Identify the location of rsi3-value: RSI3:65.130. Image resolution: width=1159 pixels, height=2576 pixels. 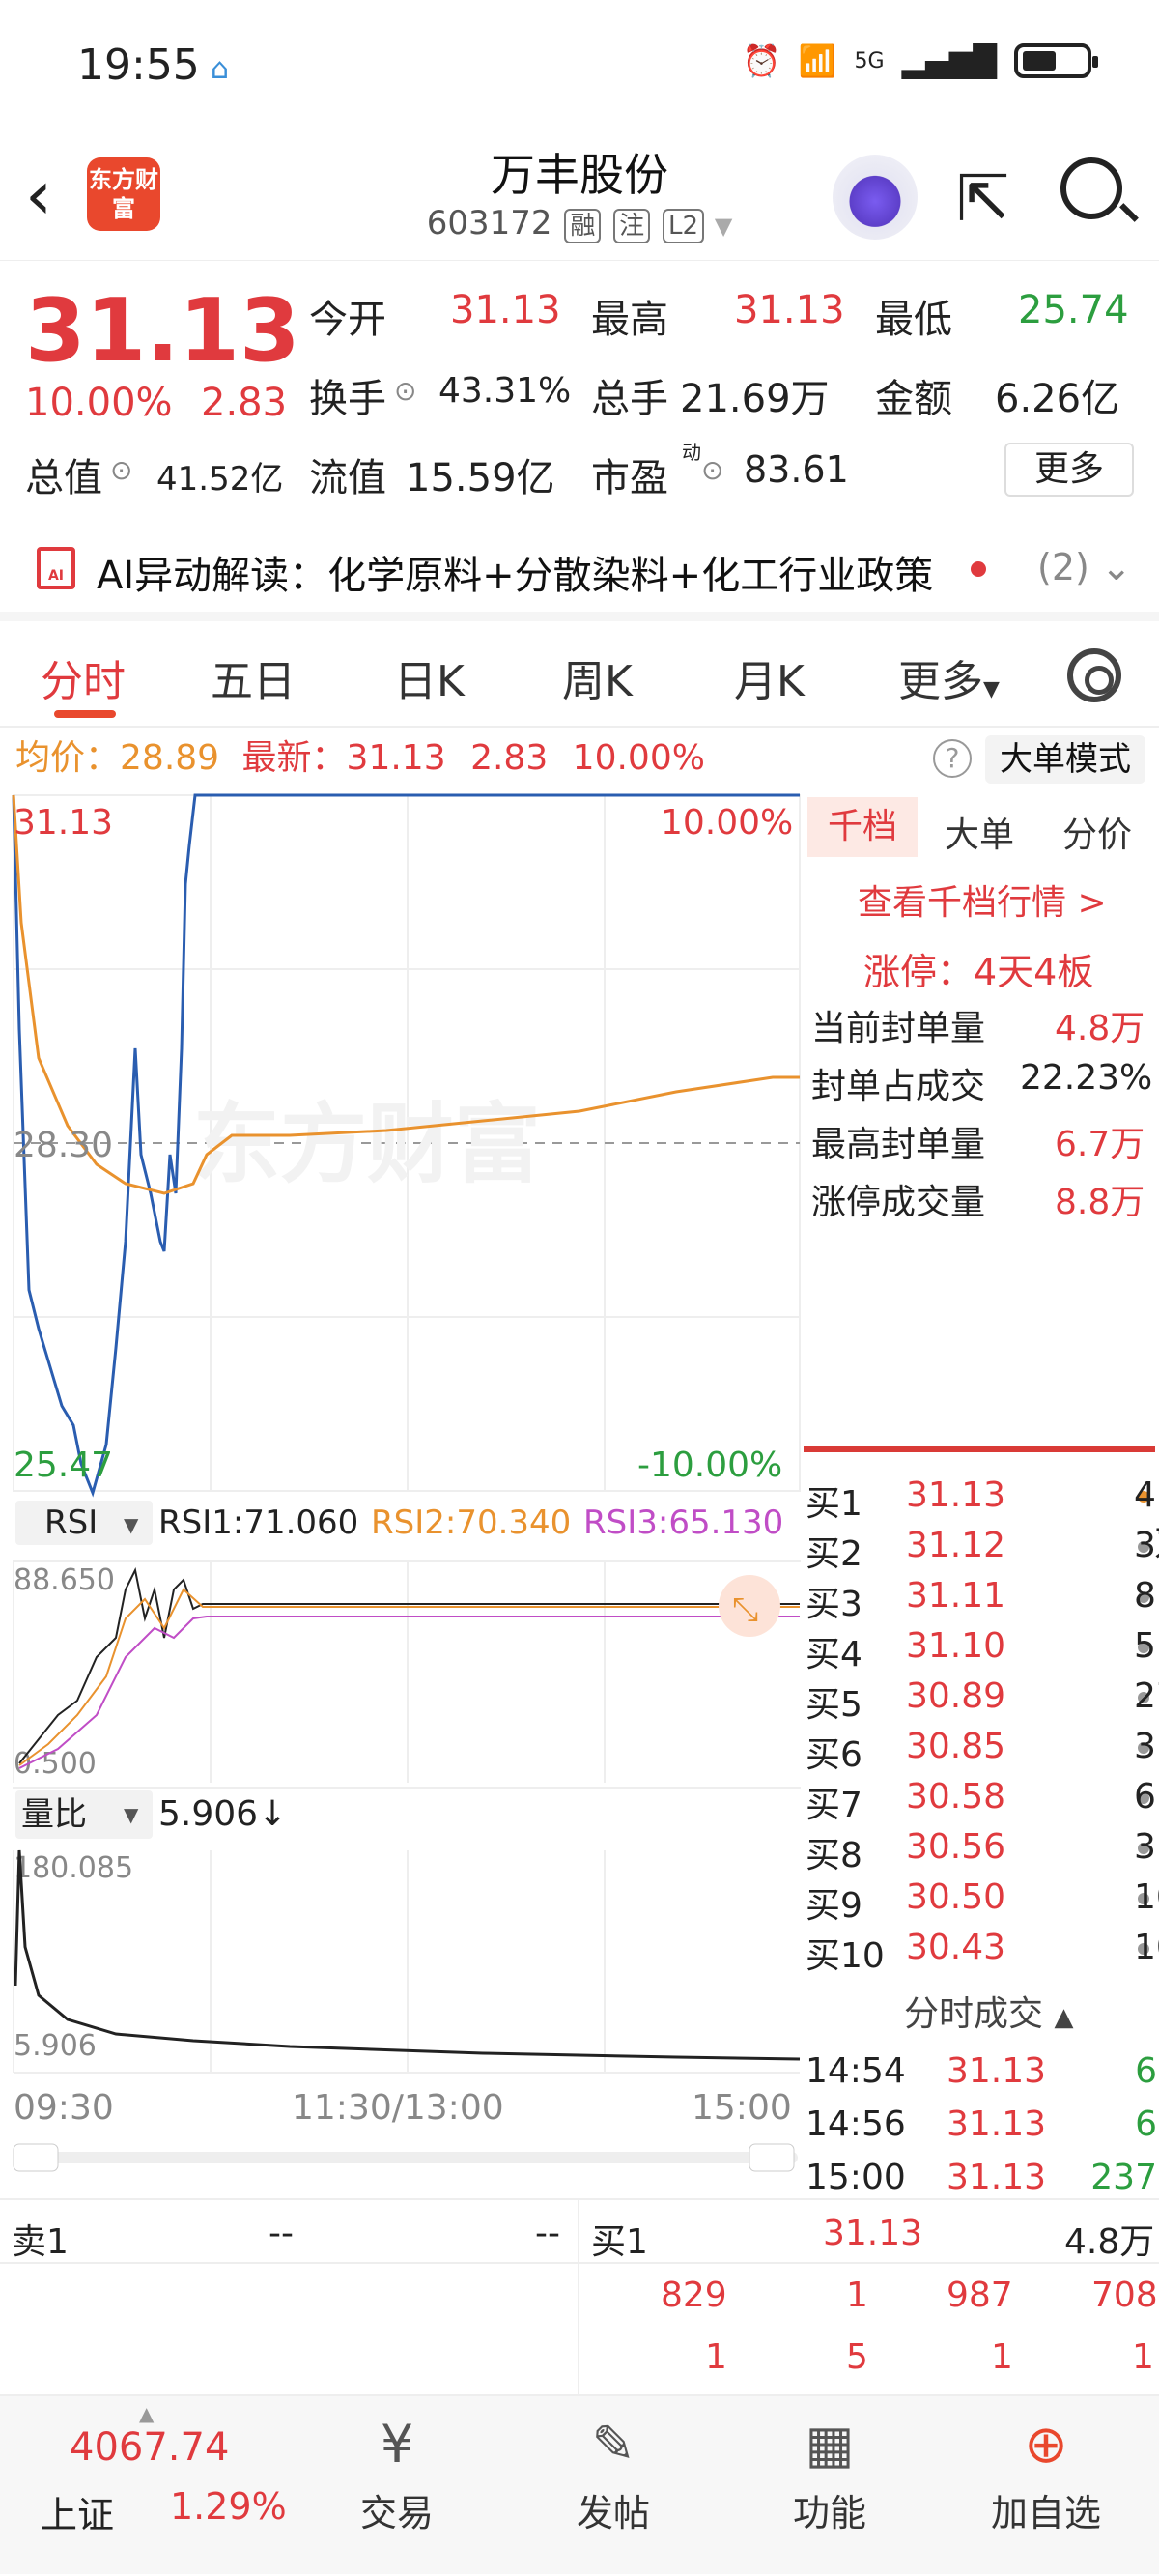
(683, 1523).